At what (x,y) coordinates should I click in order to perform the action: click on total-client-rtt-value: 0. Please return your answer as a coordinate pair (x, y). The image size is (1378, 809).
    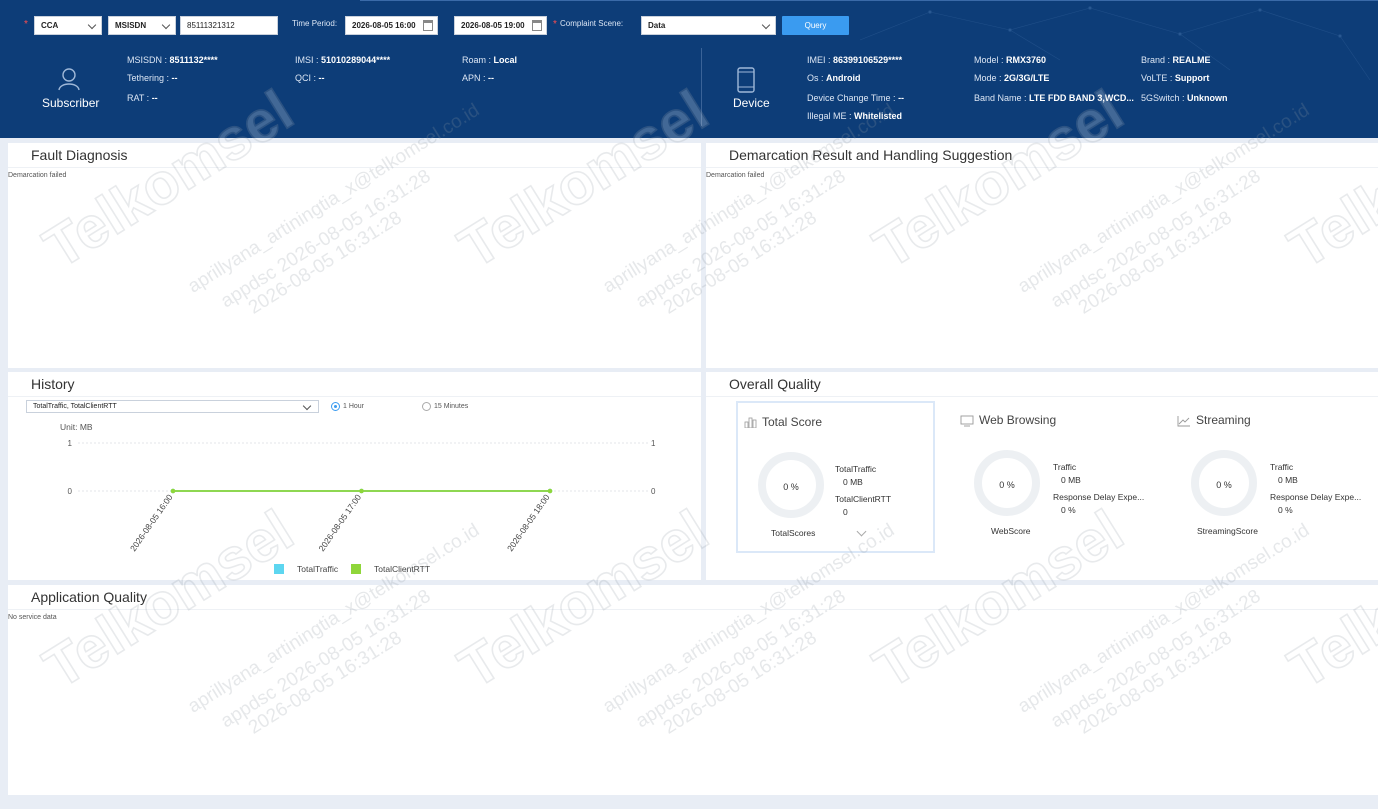
    Looking at the image, I should click on (845, 512).